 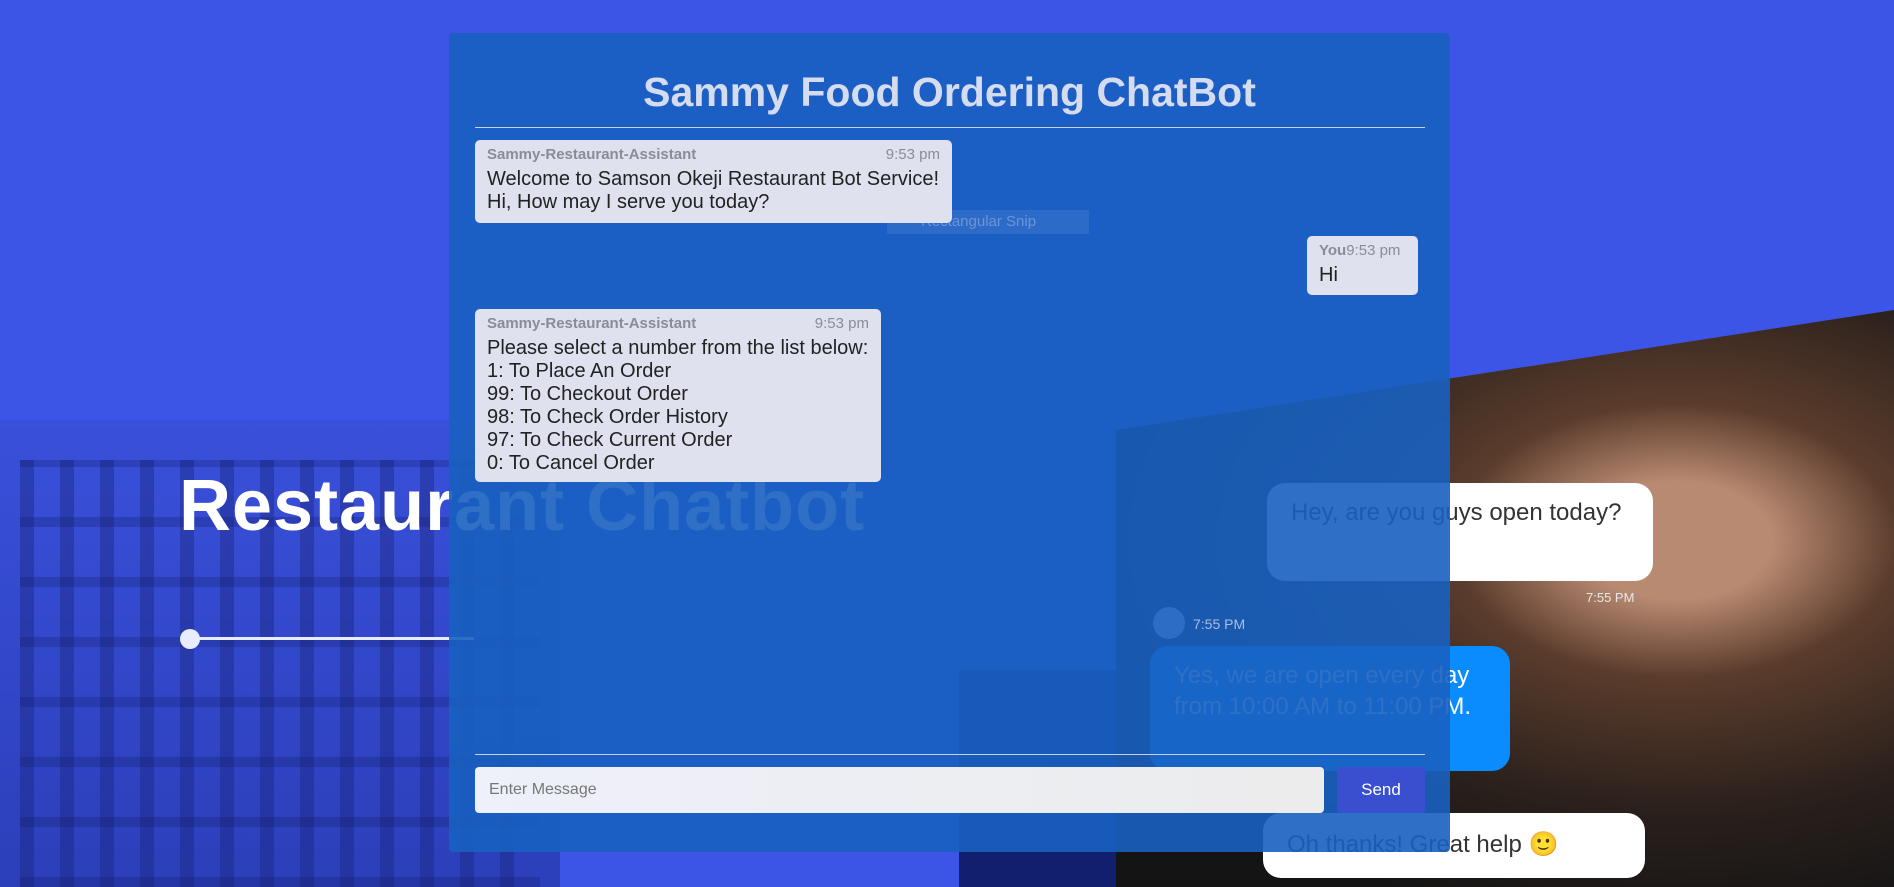 I want to click on hero-divider, so click(x=332, y=638).